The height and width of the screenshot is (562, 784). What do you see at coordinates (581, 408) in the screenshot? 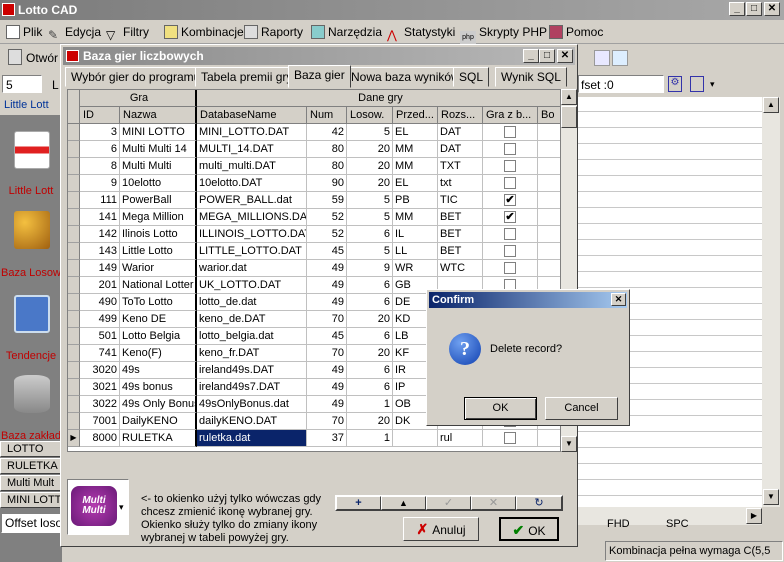
I see `confirm-cancel-button: Cancel` at bounding box center [581, 408].